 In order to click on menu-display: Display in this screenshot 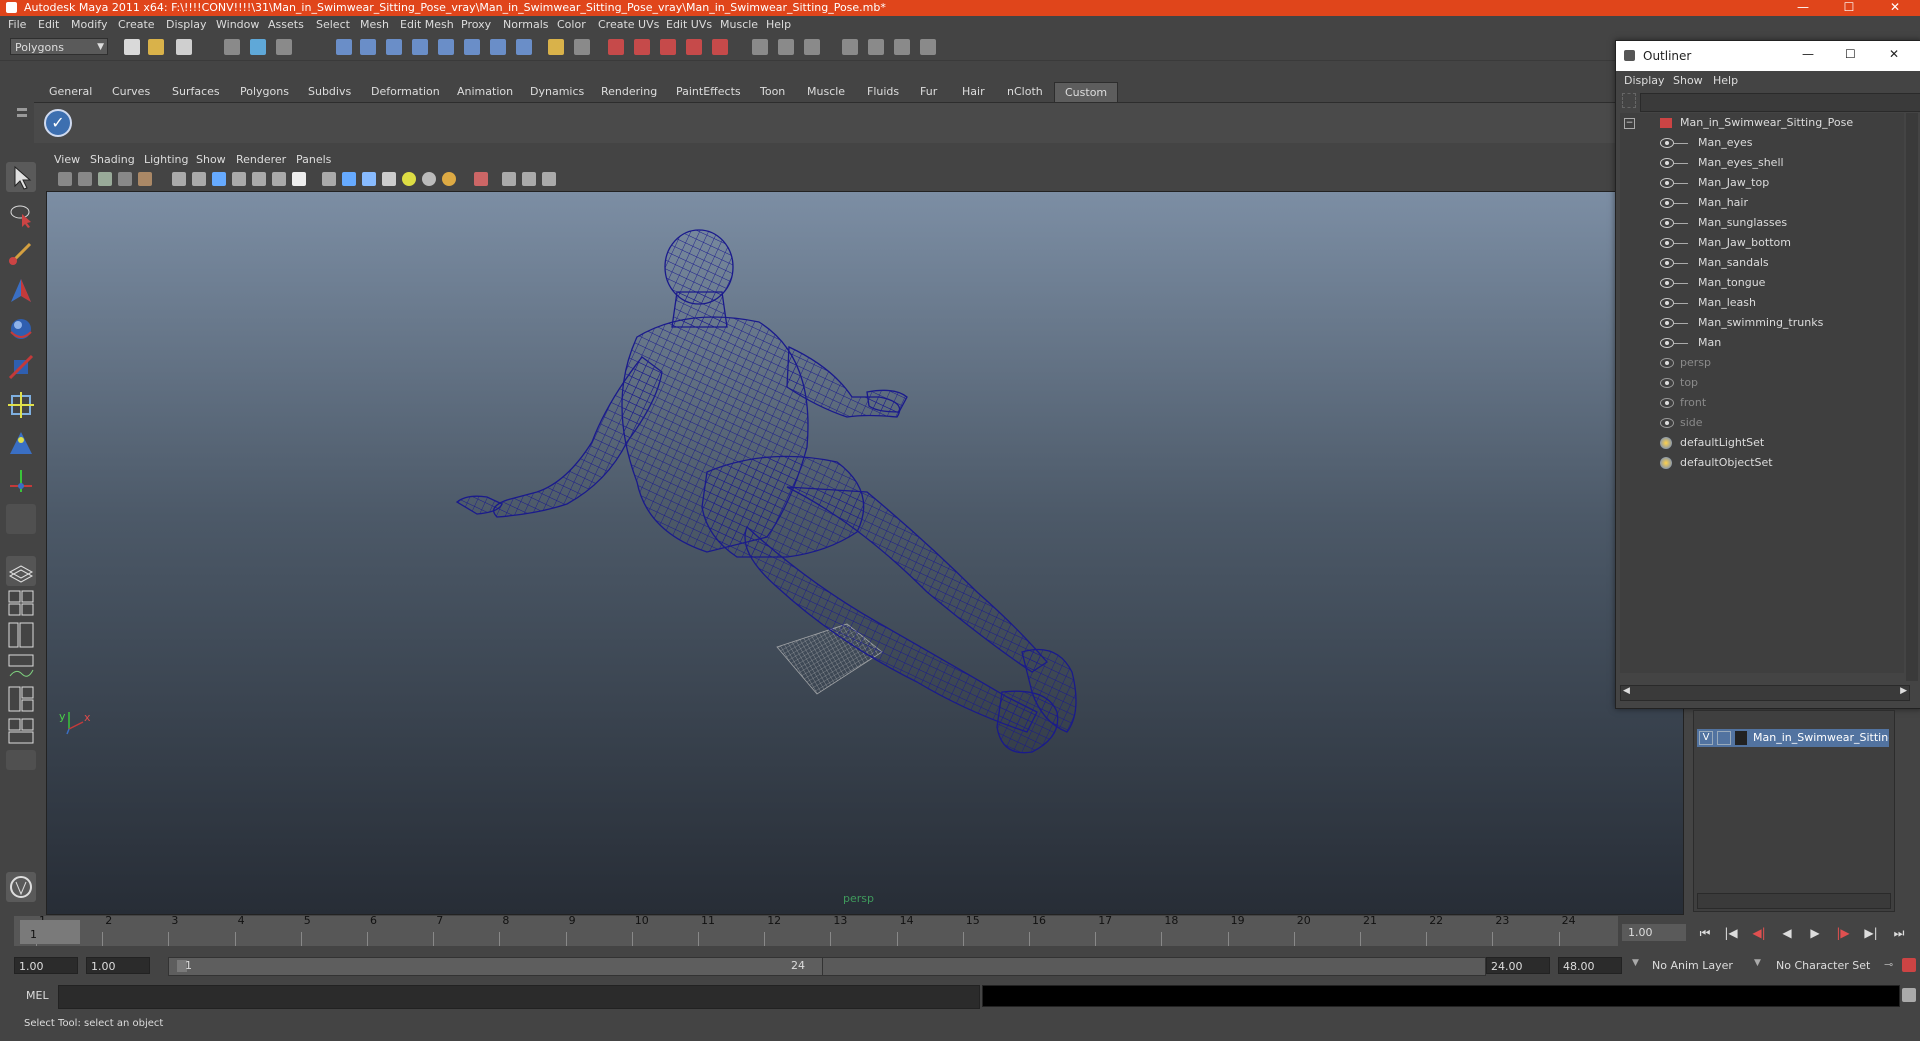, I will do `click(186, 24)`.